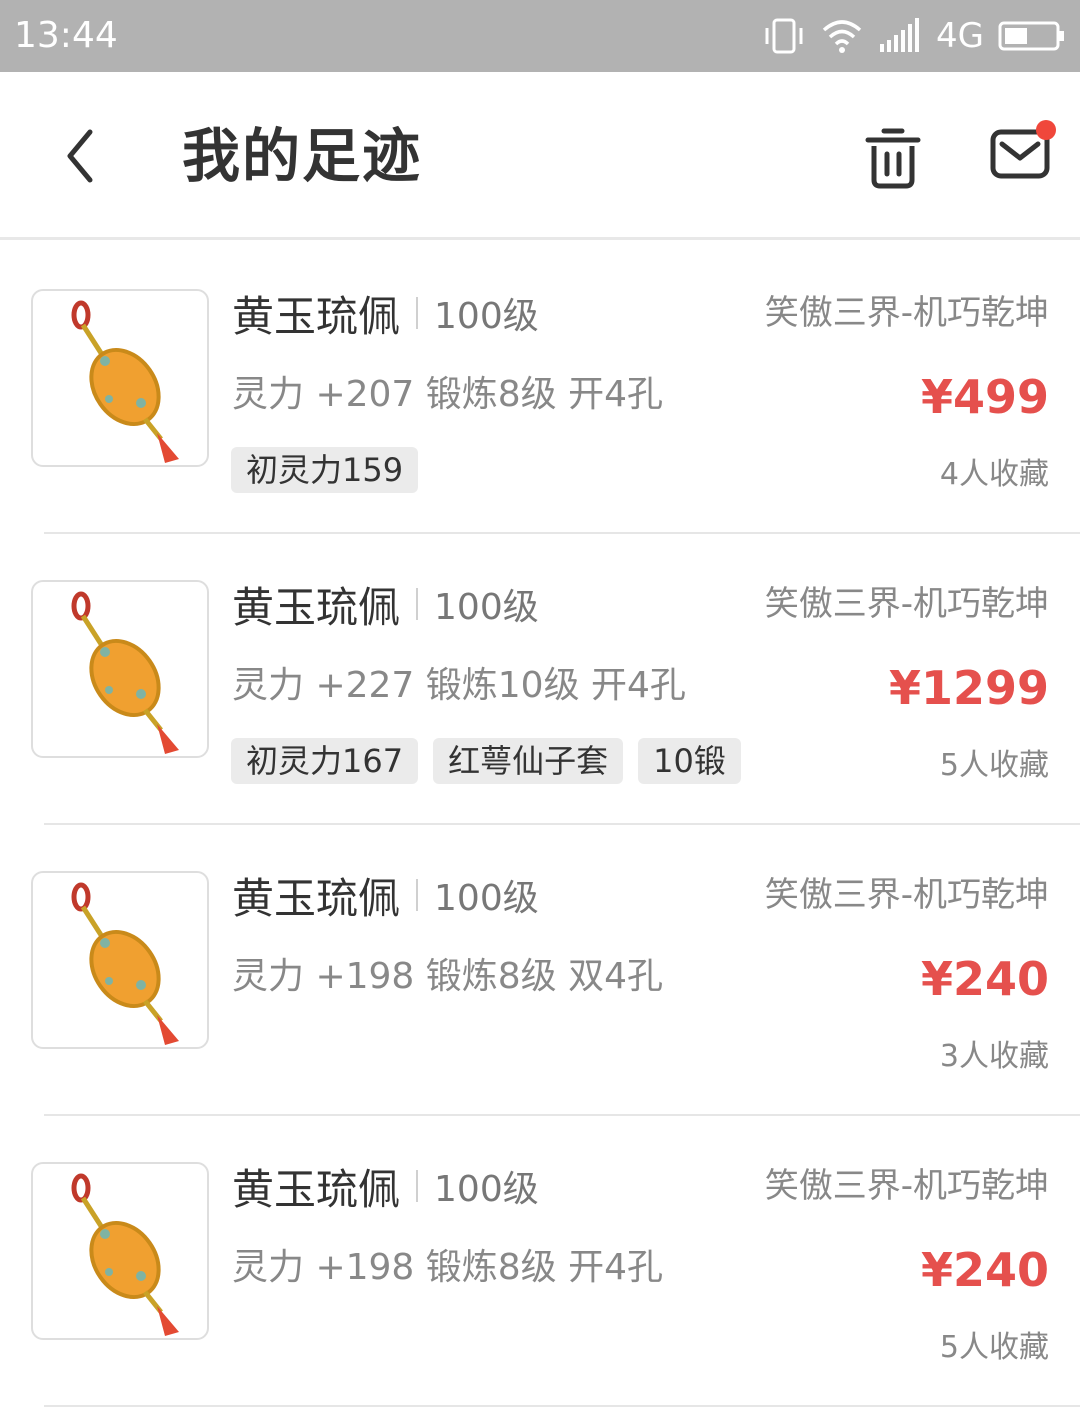 The width and height of the screenshot is (1080, 1418). Describe the element at coordinates (448, 394) in the screenshot. I see `item-attributes: 灵力 +207 锻炼8级 开4孔` at that location.